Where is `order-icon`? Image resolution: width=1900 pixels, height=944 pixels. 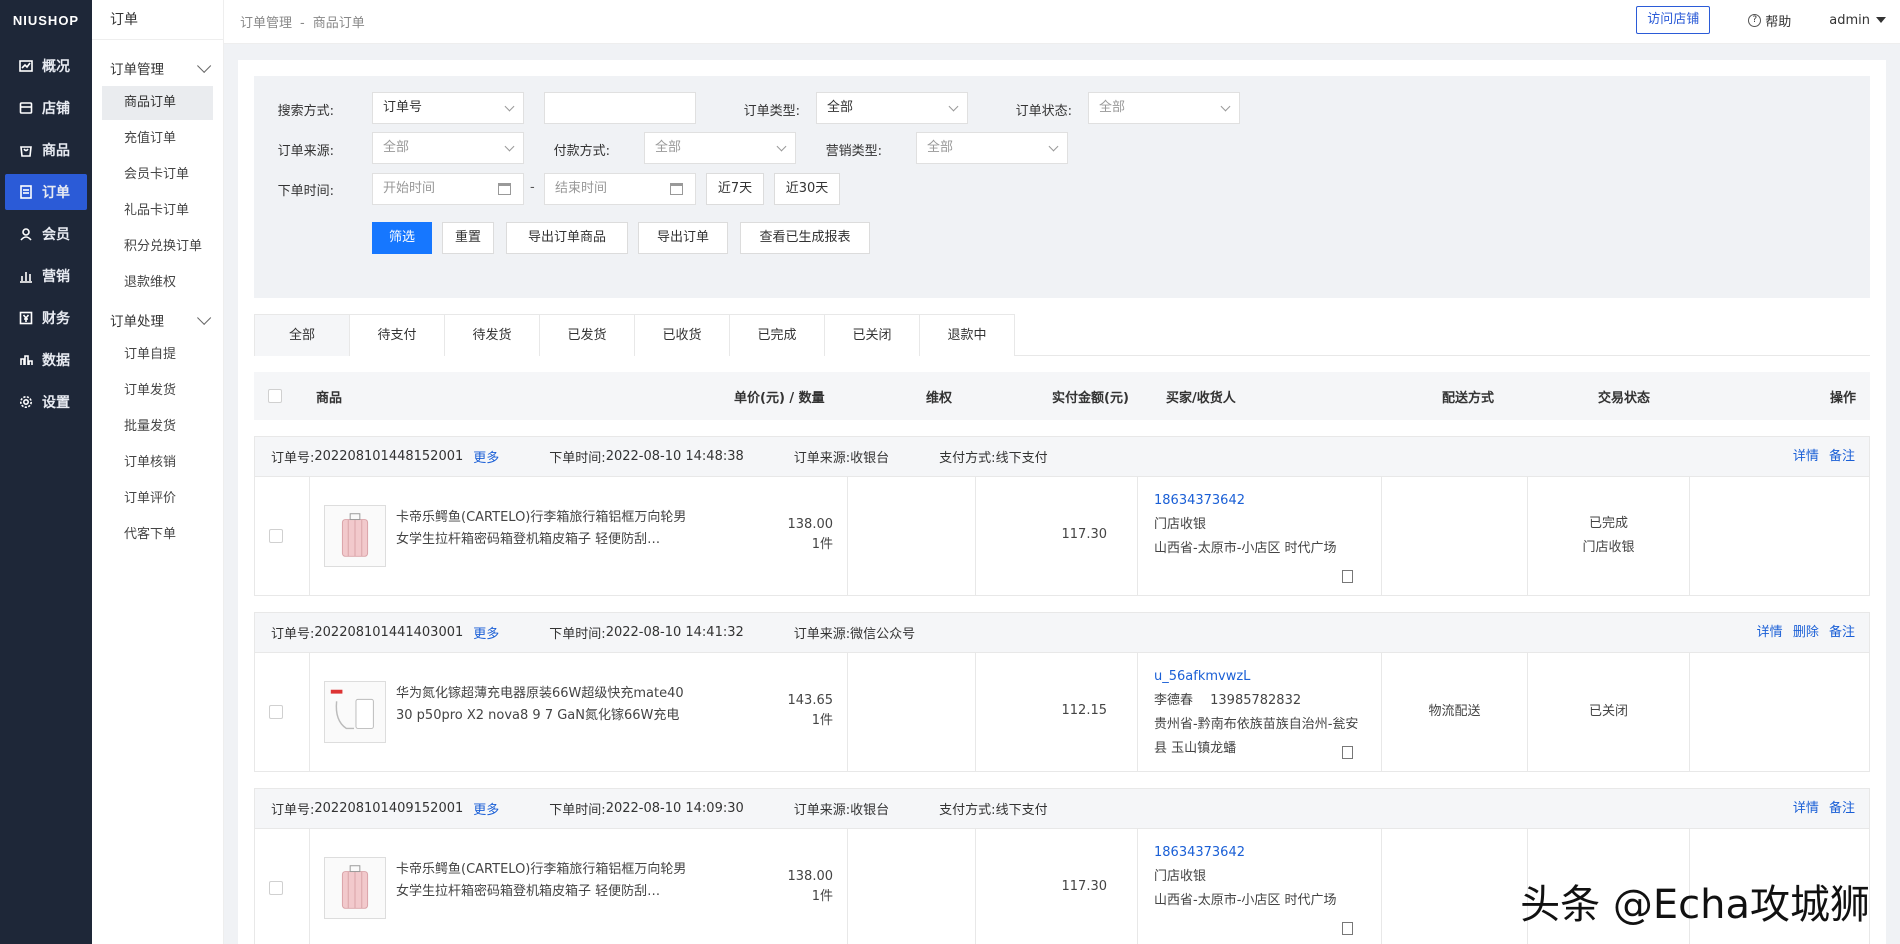
order-icon is located at coordinates (26, 192).